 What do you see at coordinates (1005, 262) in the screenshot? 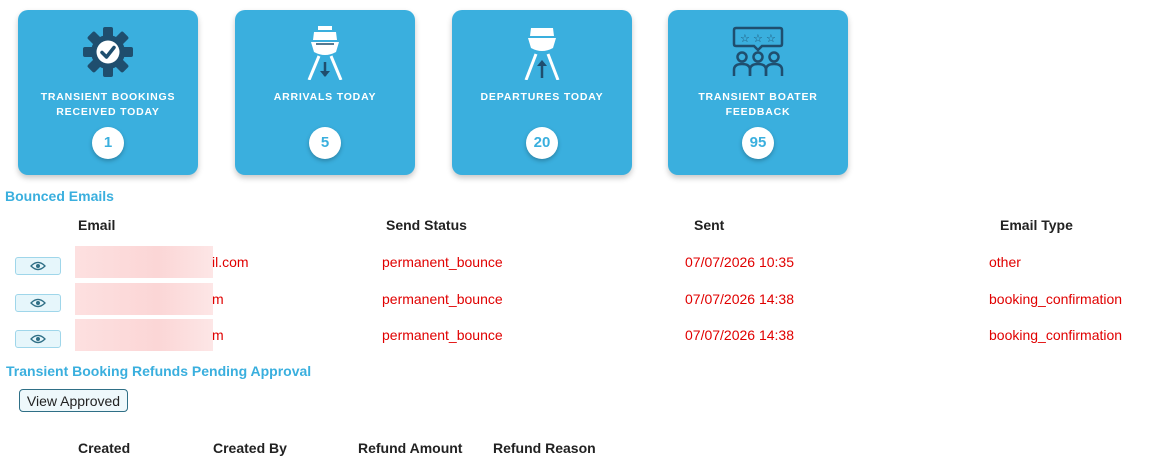
I see `email-type-cell: other` at bounding box center [1005, 262].